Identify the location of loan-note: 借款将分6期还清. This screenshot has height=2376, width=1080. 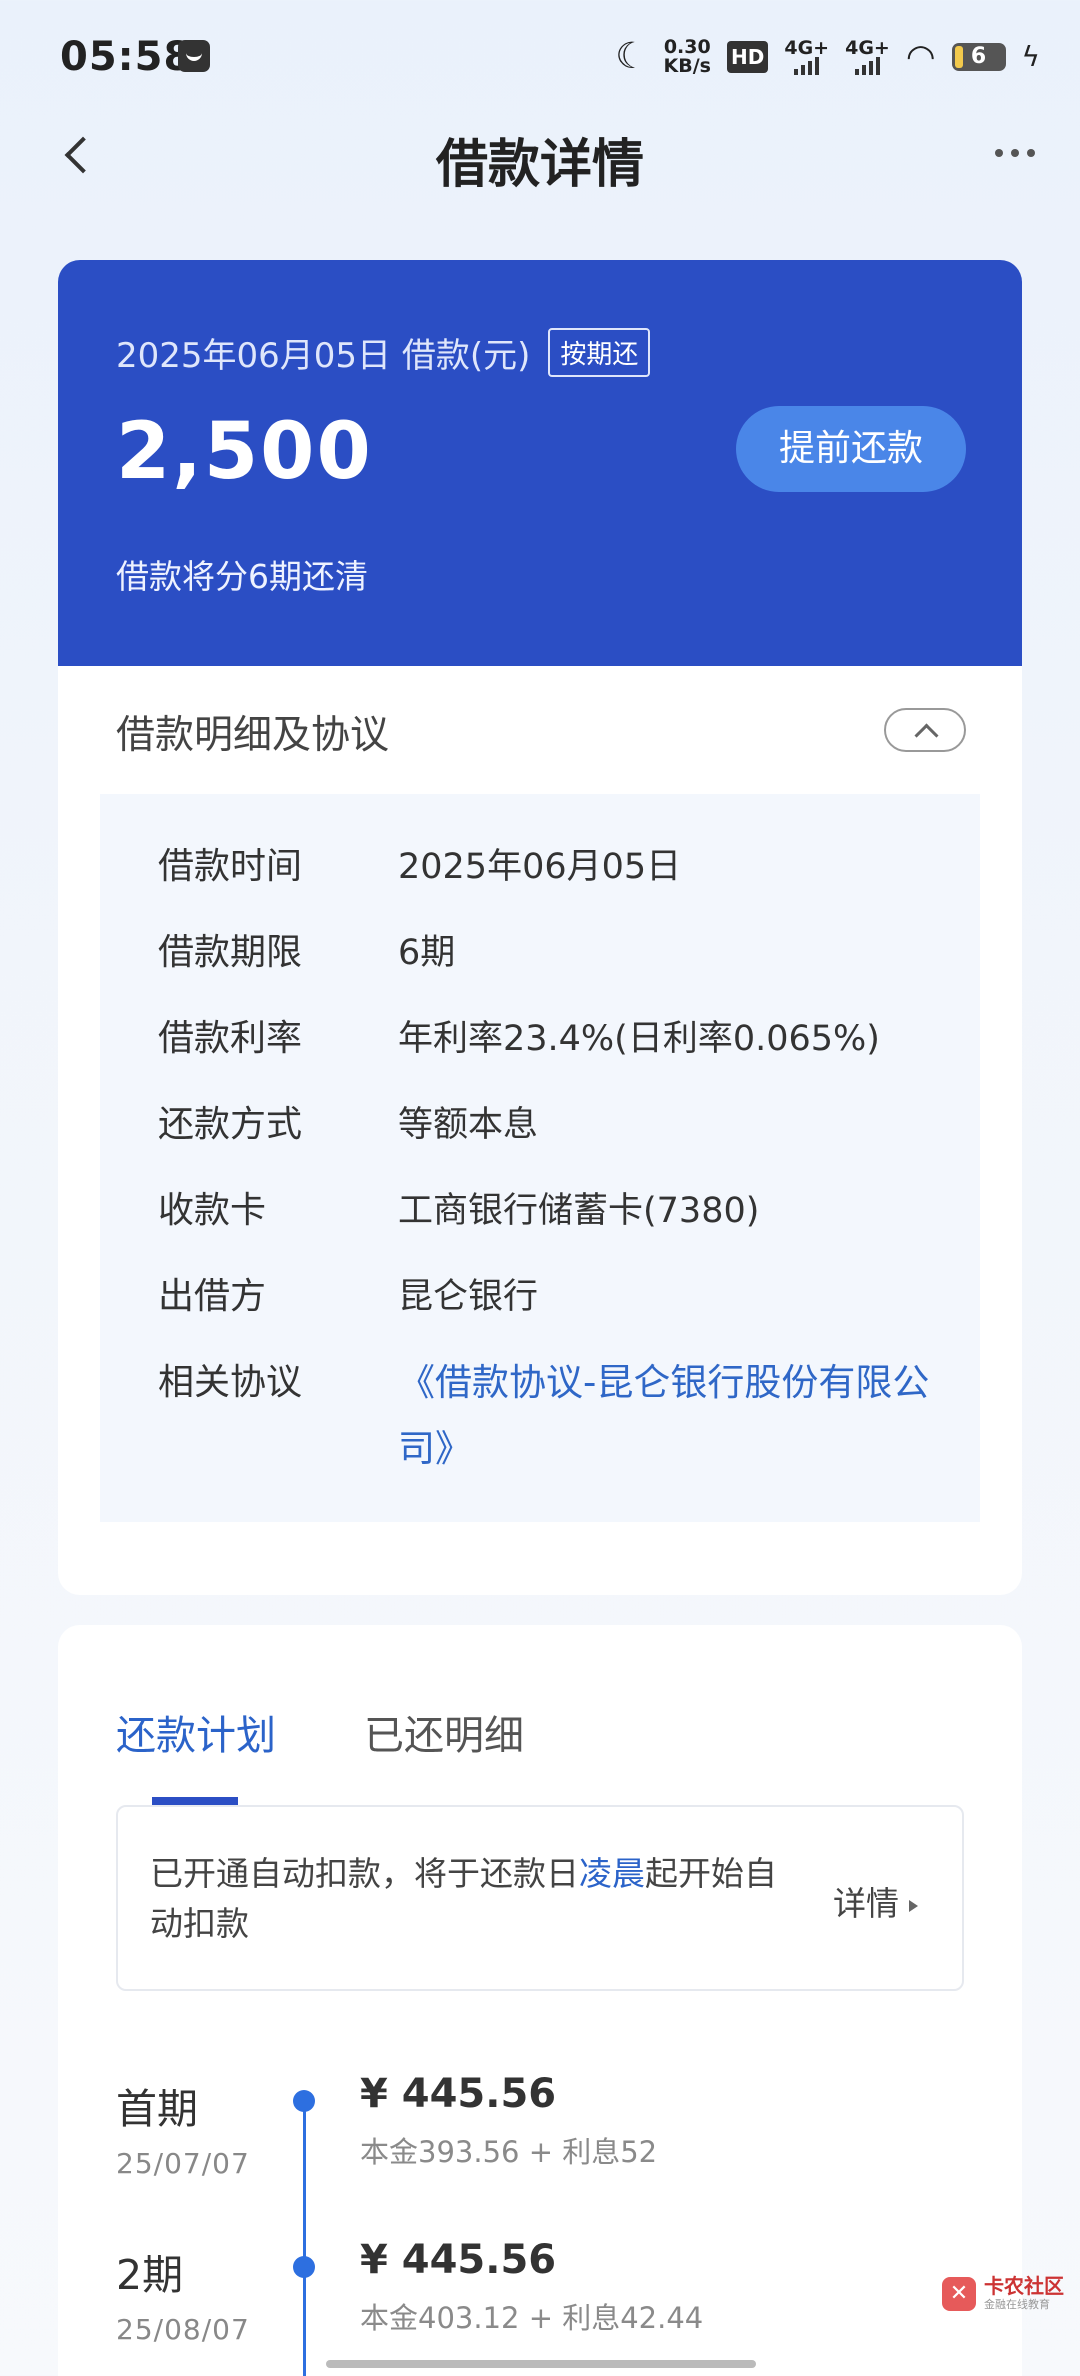
(242, 576).